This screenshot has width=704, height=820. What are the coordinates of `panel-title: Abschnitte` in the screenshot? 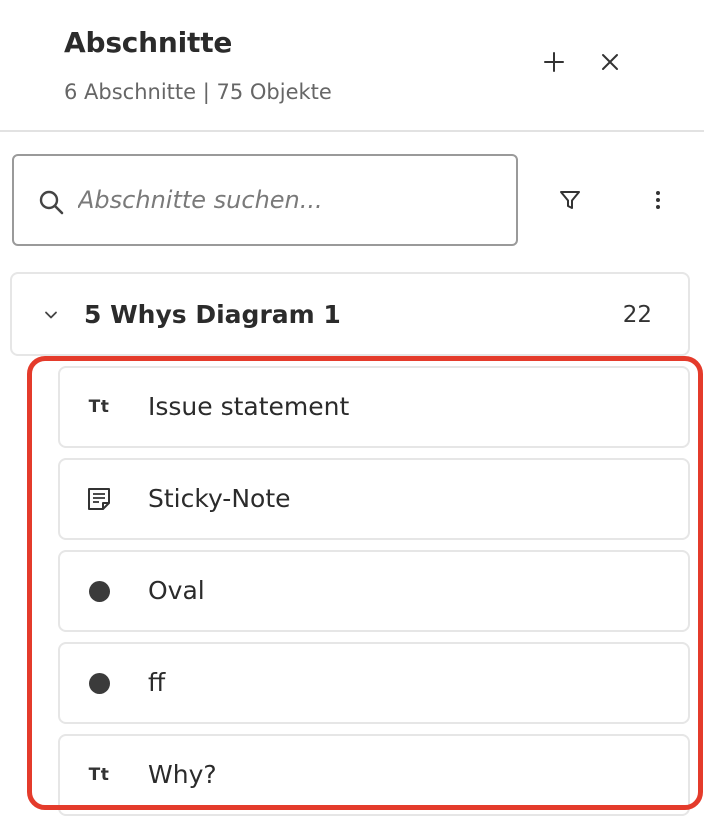 It's located at (148, 42).